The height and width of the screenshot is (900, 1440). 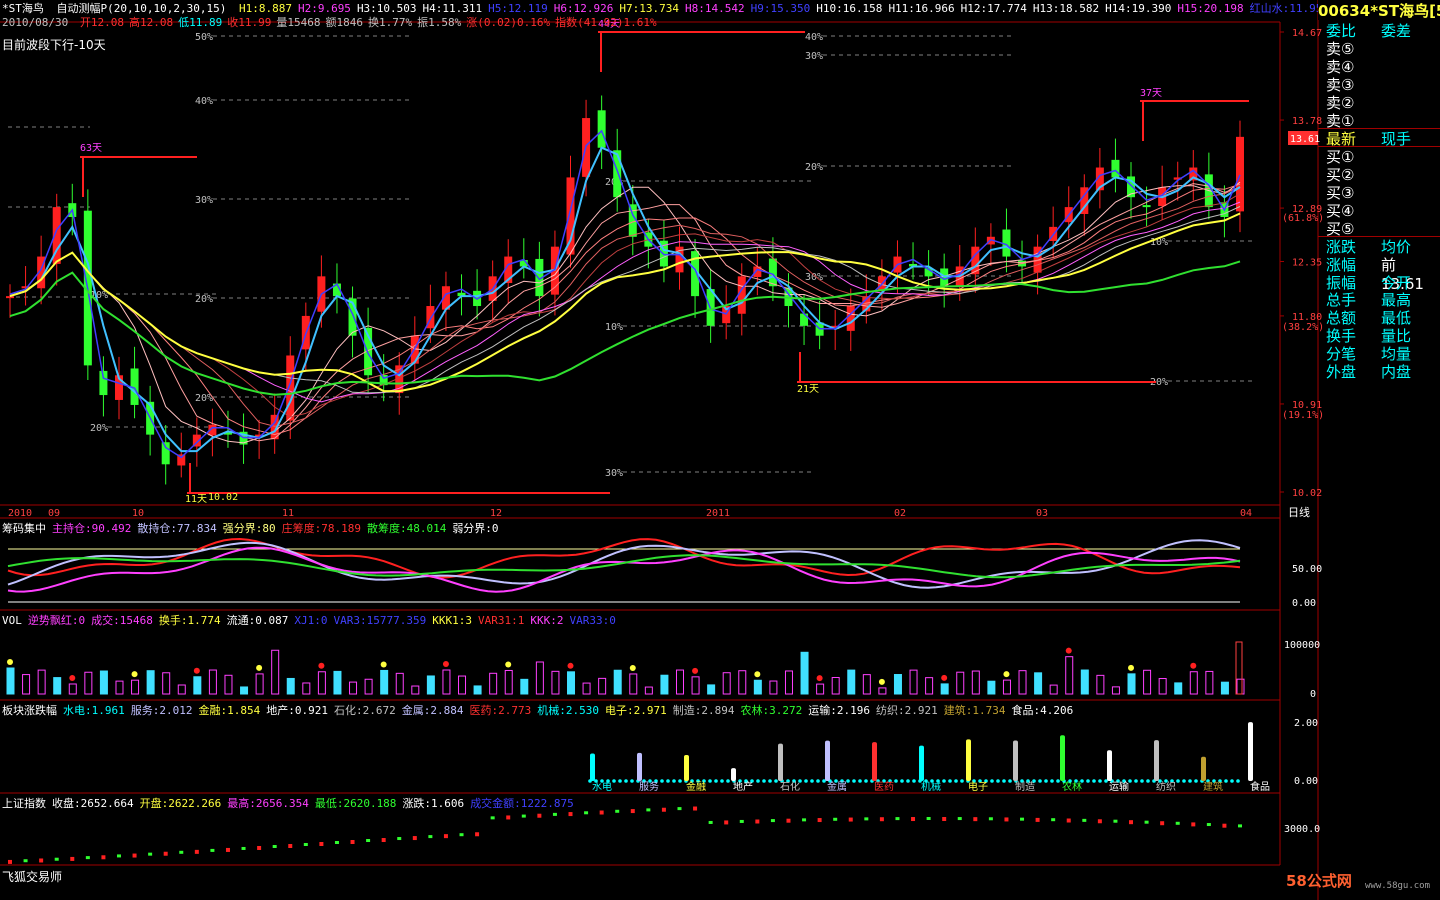 I want to click on panel-value: 成交:15468, so click(x=122, y=620).